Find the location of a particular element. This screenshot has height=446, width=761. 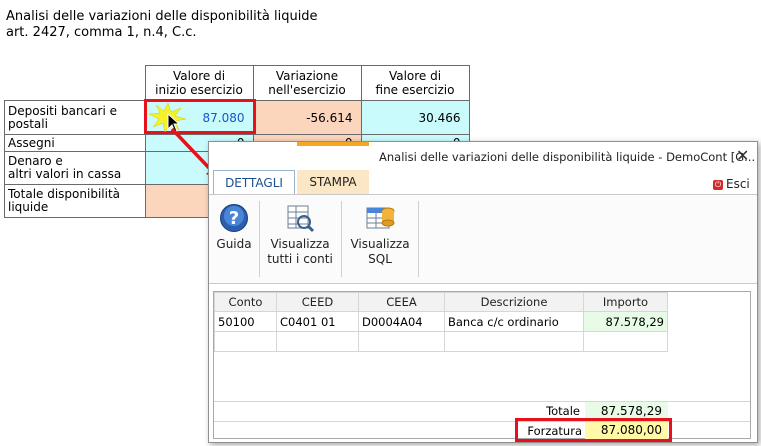

sql-table-icon is located at coordinates (380, 218).